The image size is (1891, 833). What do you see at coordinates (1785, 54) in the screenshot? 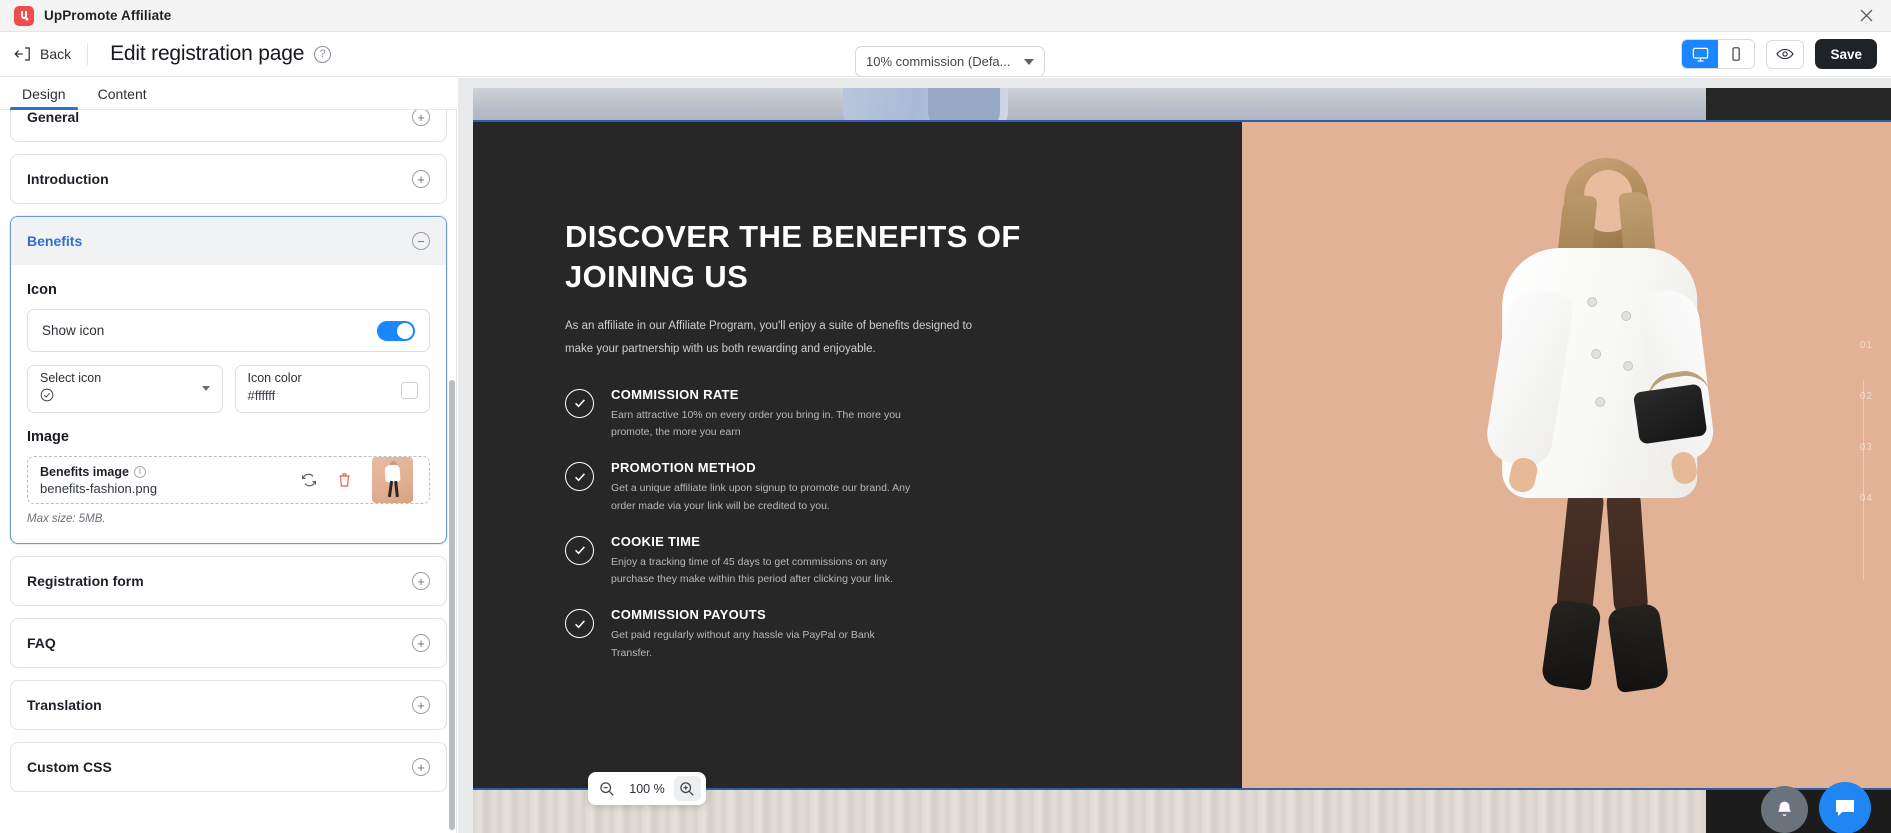
I see `eye-icon` at bounding box center [1785, 54].